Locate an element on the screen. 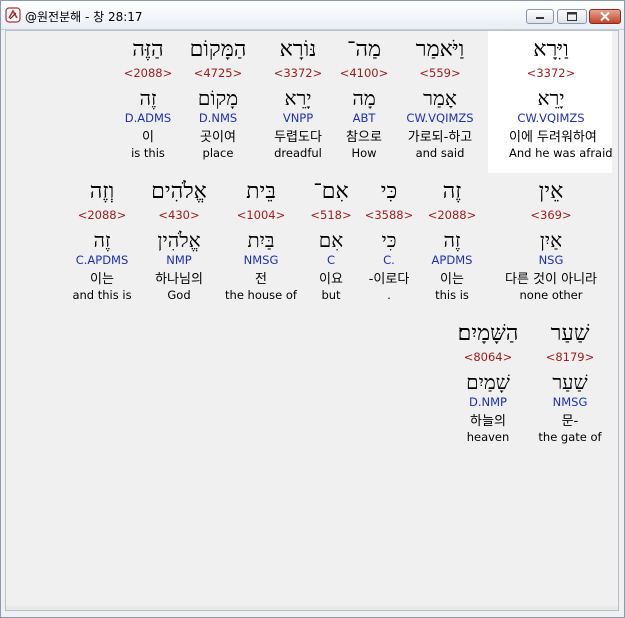  strong-number: <8179> is located at coordinates (570, 357).